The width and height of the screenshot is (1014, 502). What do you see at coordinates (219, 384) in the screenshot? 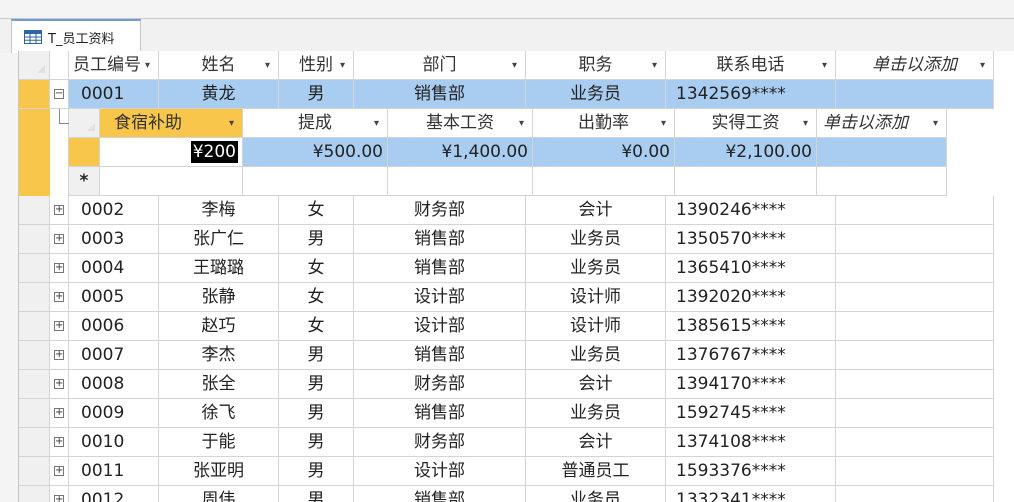
I see `cell-name: 张全` at bounding box center [219, 384].